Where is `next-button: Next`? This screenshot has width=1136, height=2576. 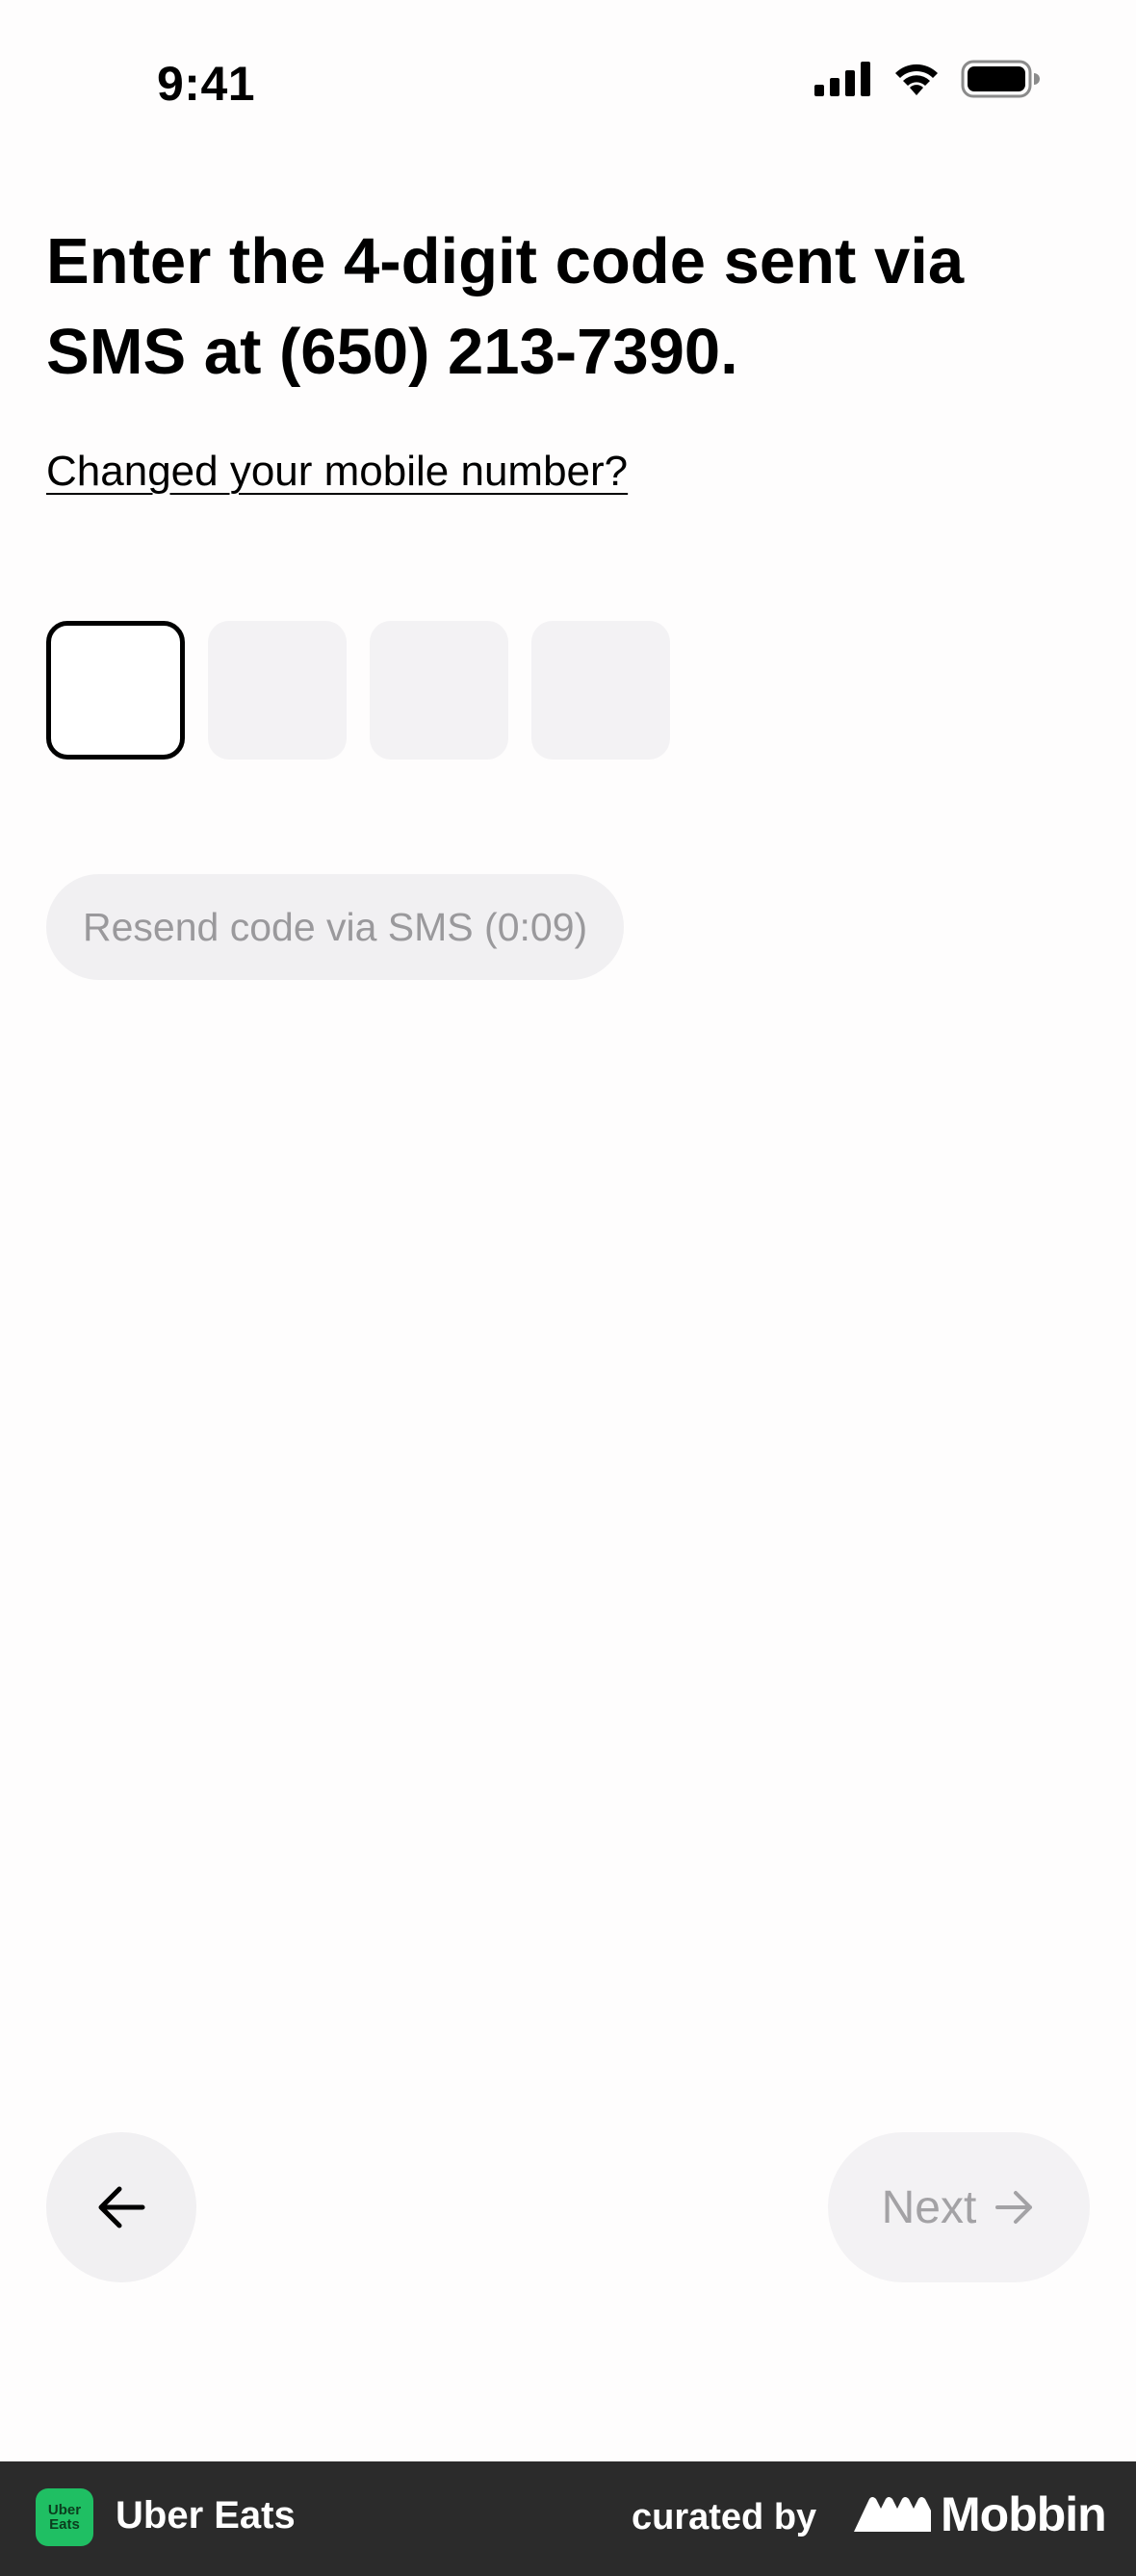 next-button: Next is located at coordinates (959, 2207).